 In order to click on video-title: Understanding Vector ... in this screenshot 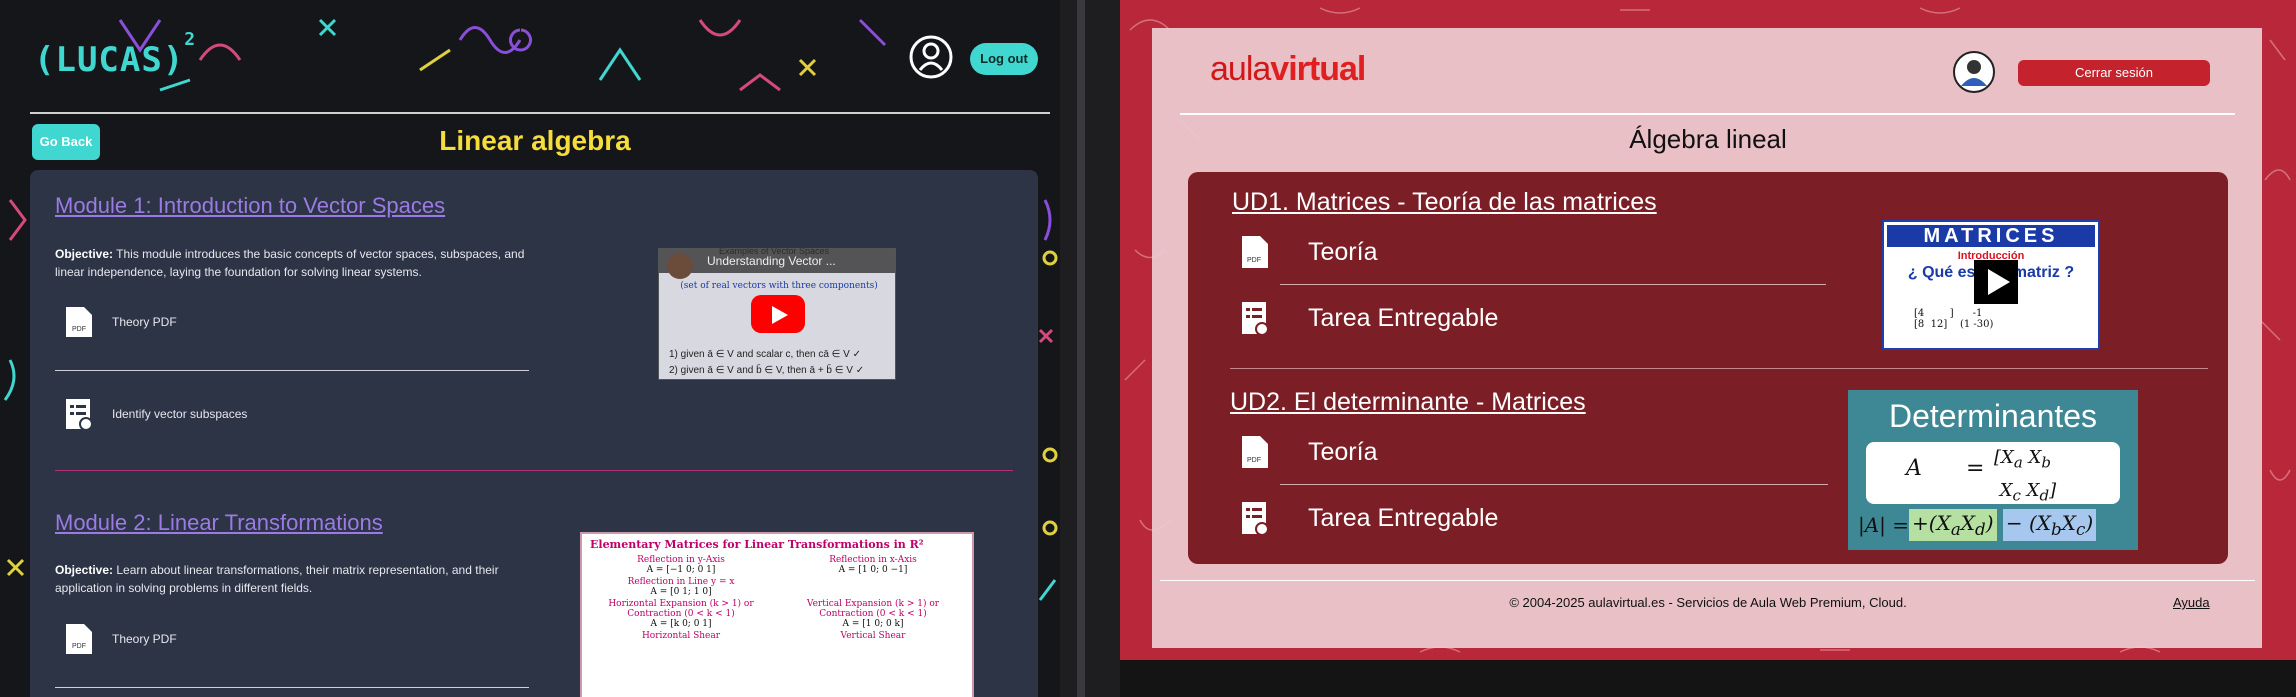, I will do `click(771, 261)`.